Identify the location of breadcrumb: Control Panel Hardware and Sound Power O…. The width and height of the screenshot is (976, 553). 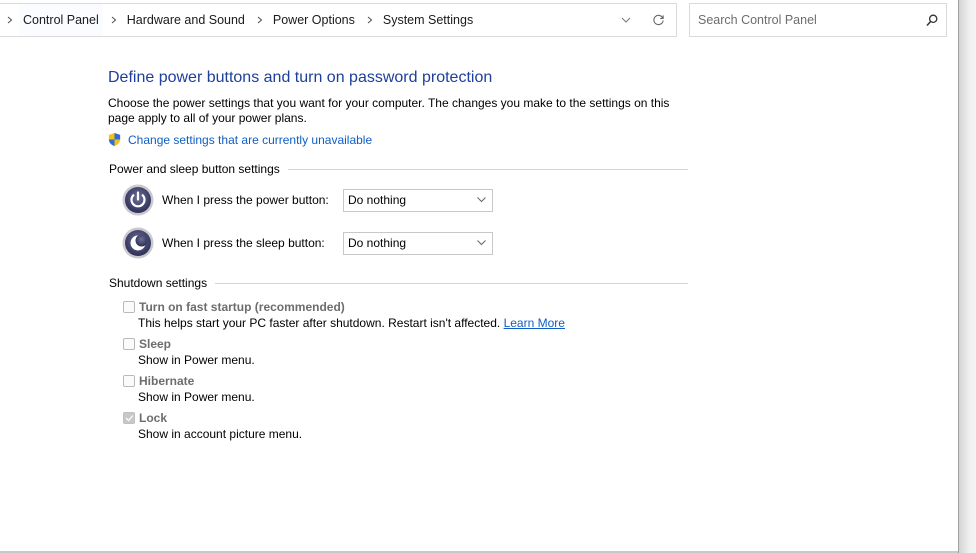
(306, 20).